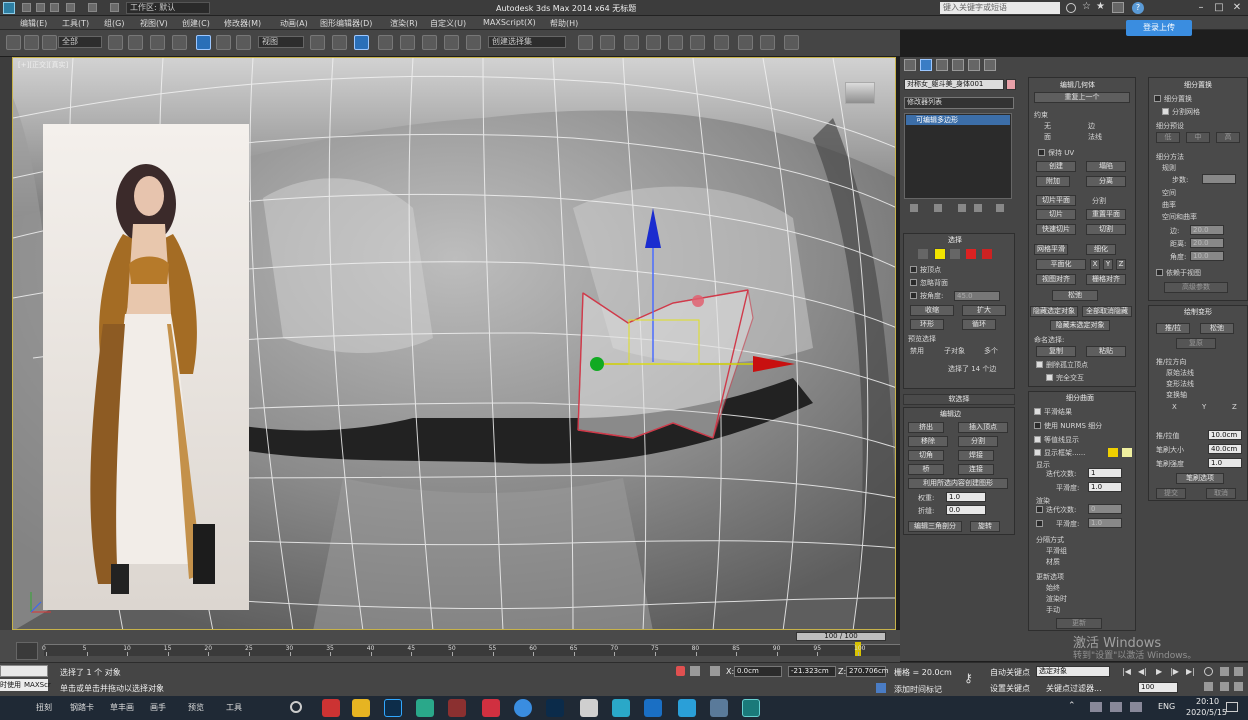 The width and height of the screenshot is (1248, 720). Describe the element at coordinates (959, 399) in the screenshot. I see `soft-selection-rollout: 软选择` at that location.